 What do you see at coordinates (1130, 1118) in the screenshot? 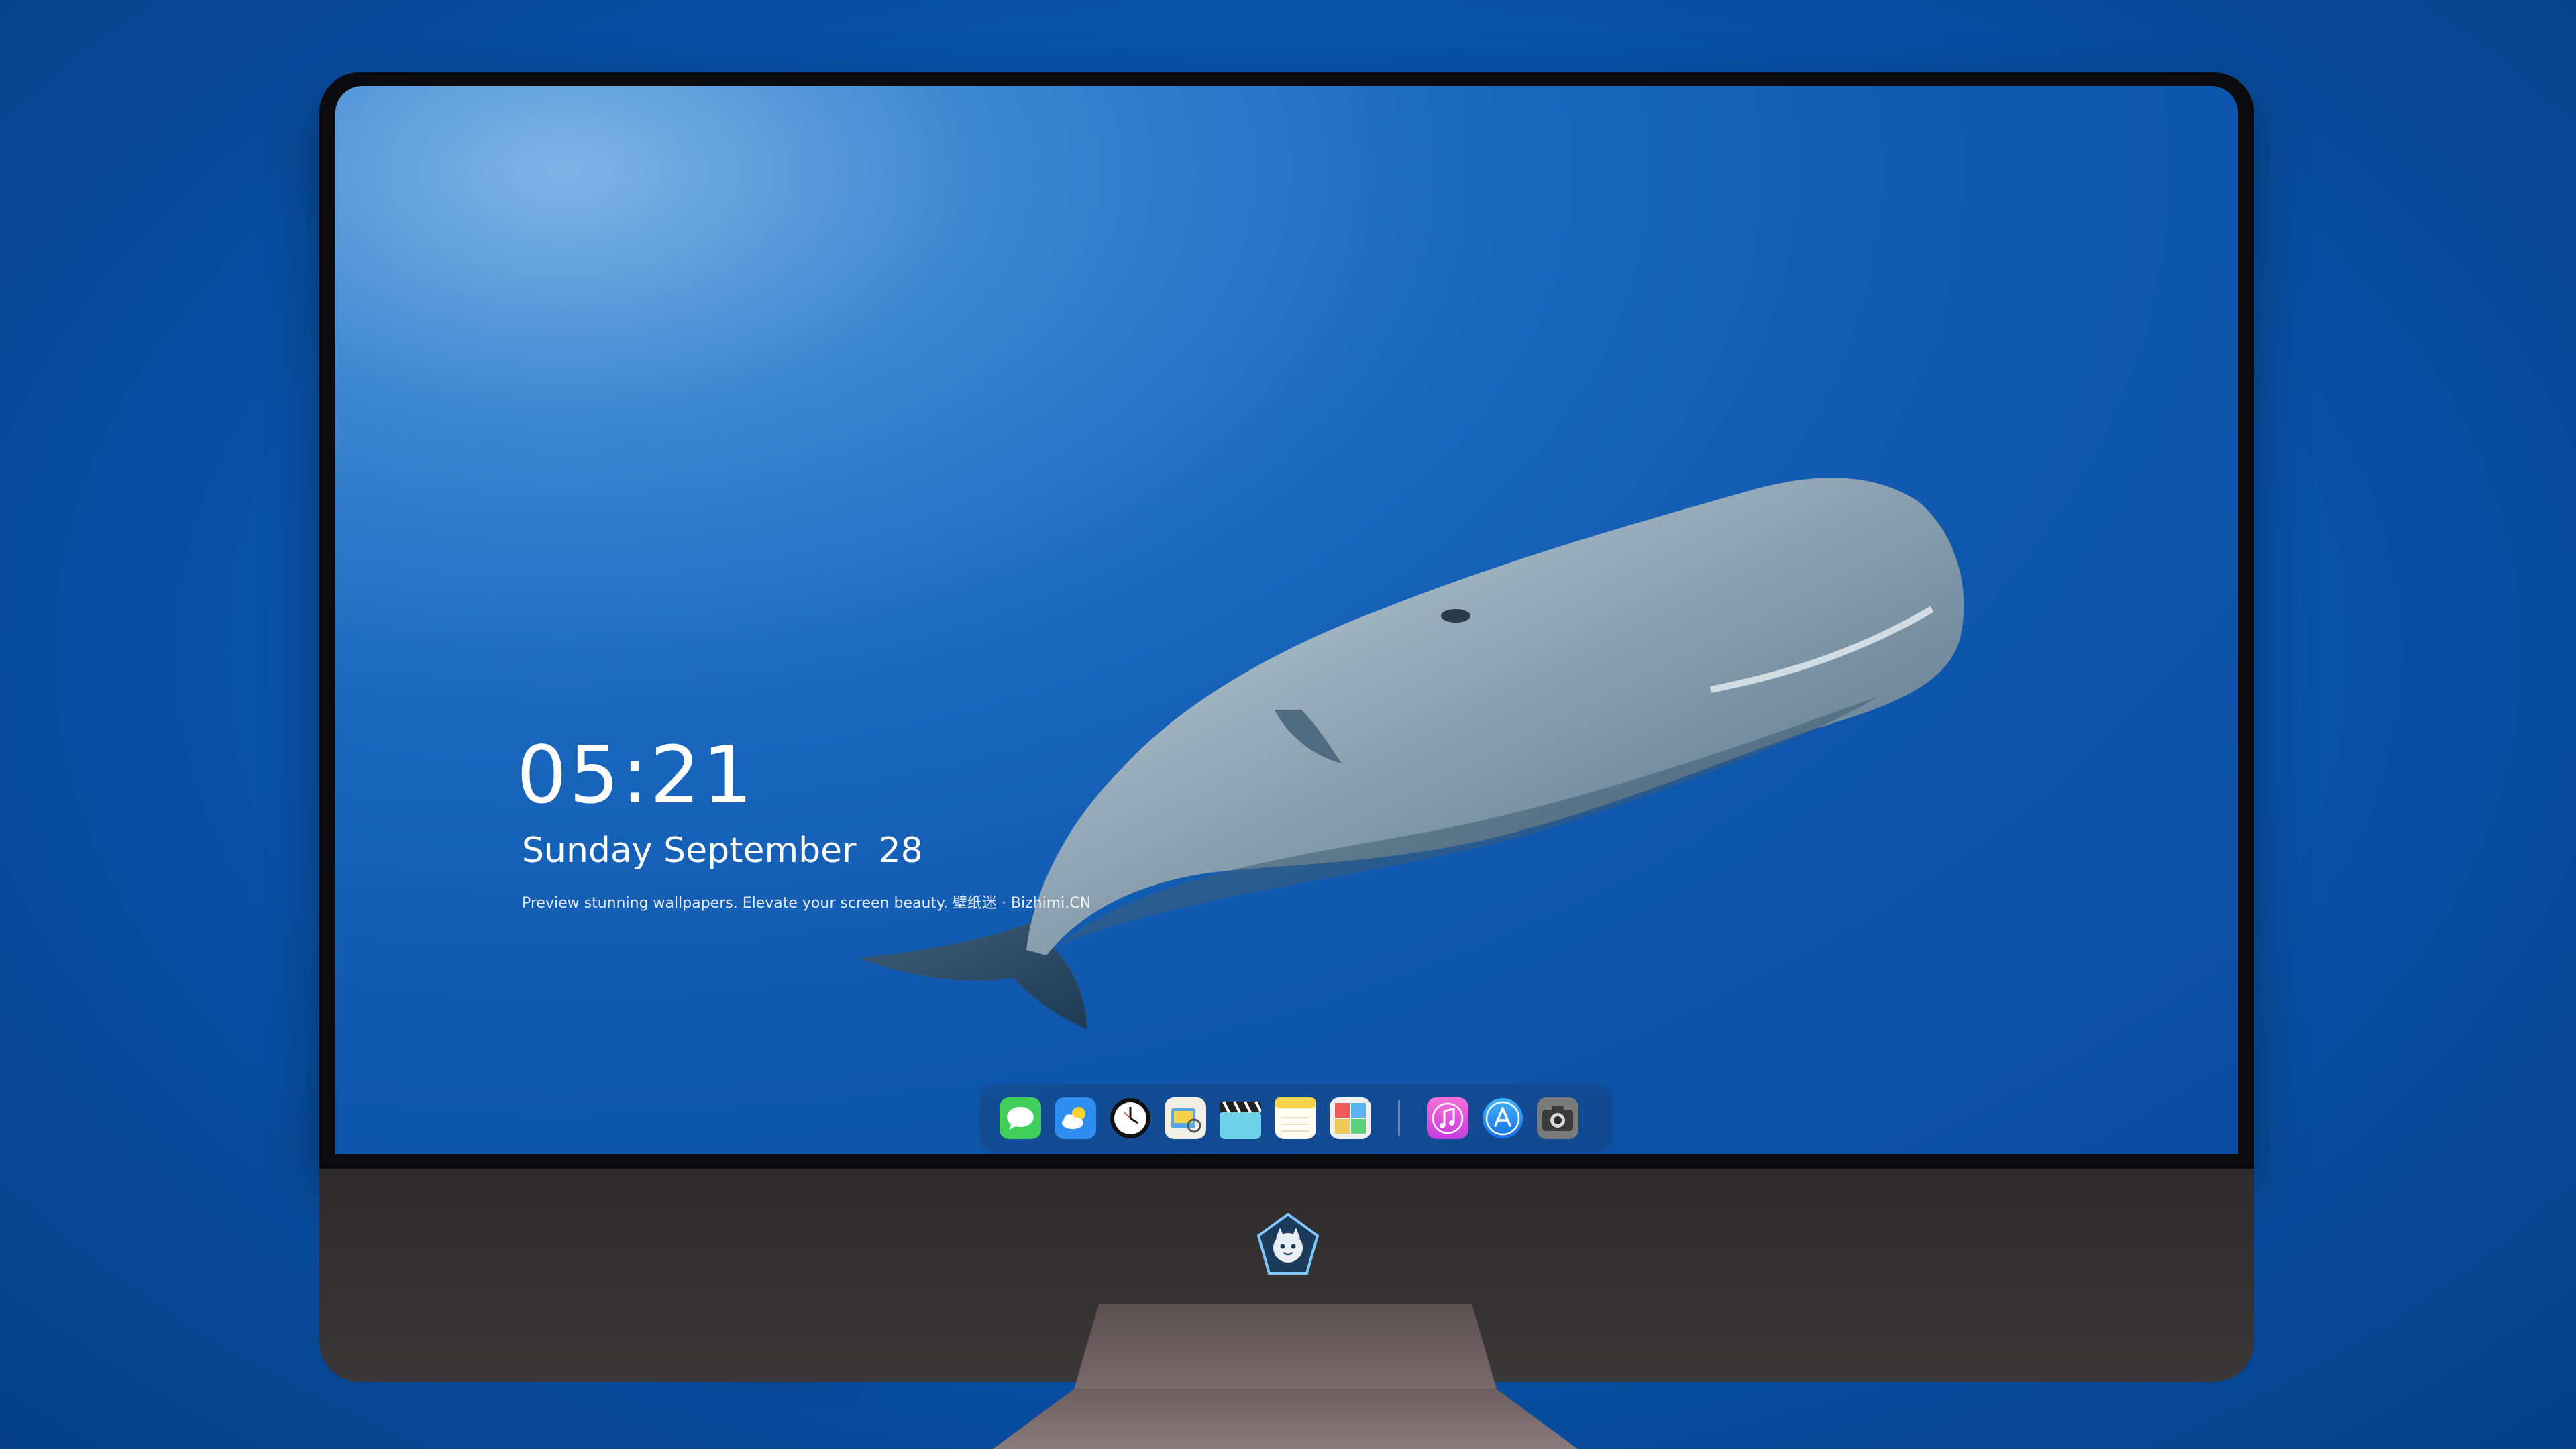
I see `clock-icon` at bounding box center [1130, 1118].